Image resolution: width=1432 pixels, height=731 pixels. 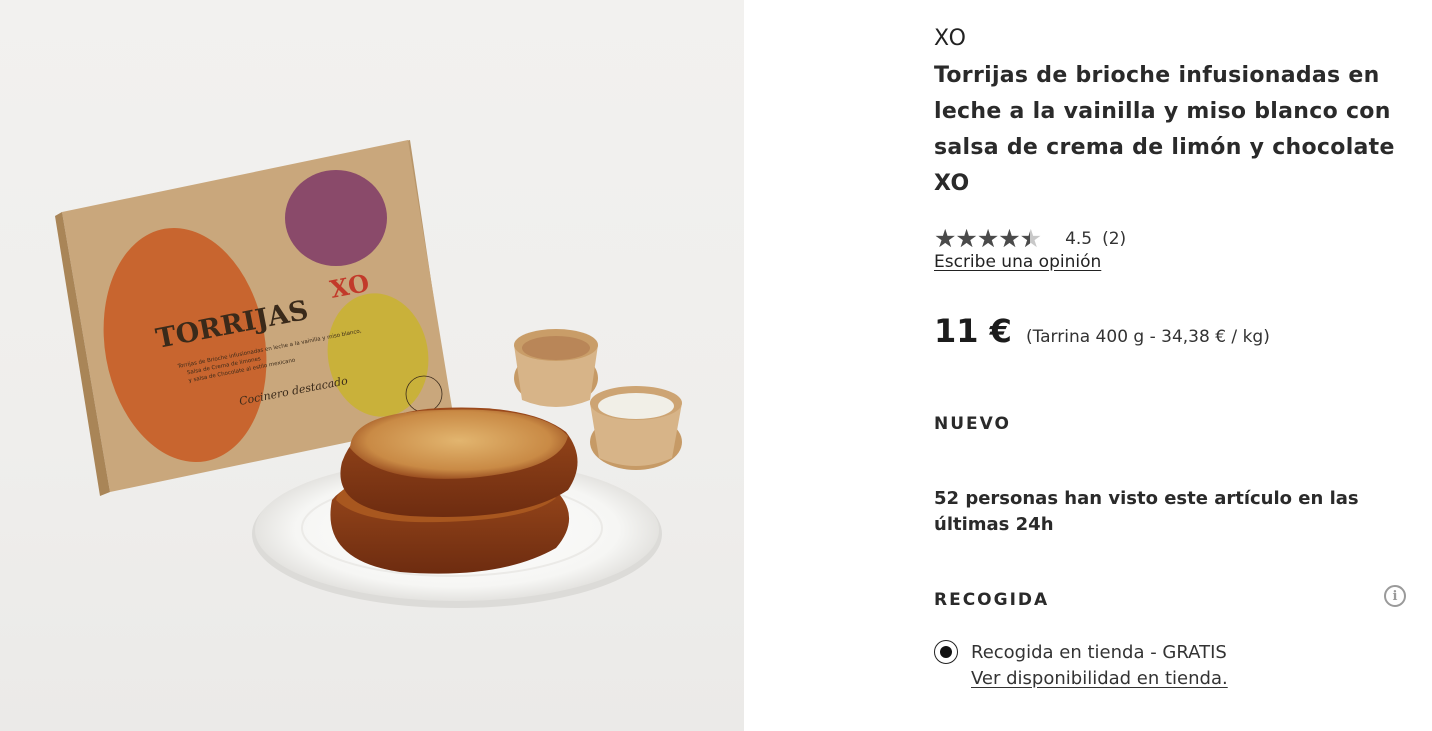 I want to click on unit-price: (Tarrina 400 g - 34,38 € / kg), so click(x=1147, y=337).